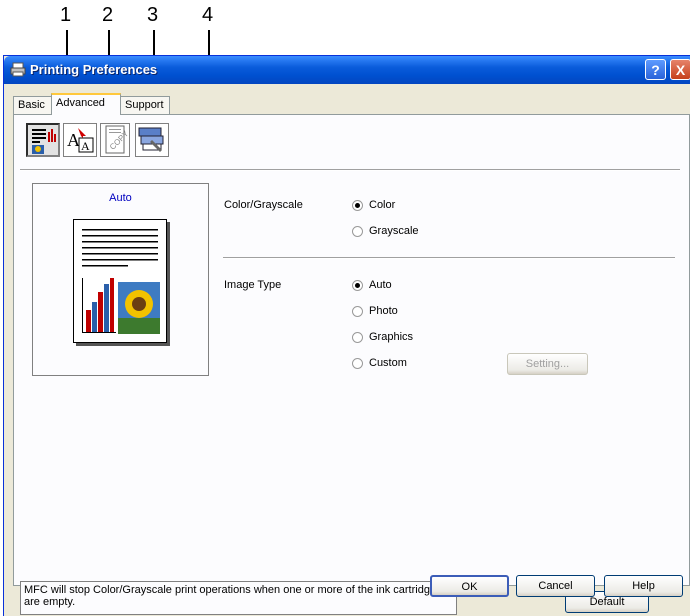  Describe the element at coordinates (253, 285) in the screenshot. I see `image-type-label: Image Type` at that location.